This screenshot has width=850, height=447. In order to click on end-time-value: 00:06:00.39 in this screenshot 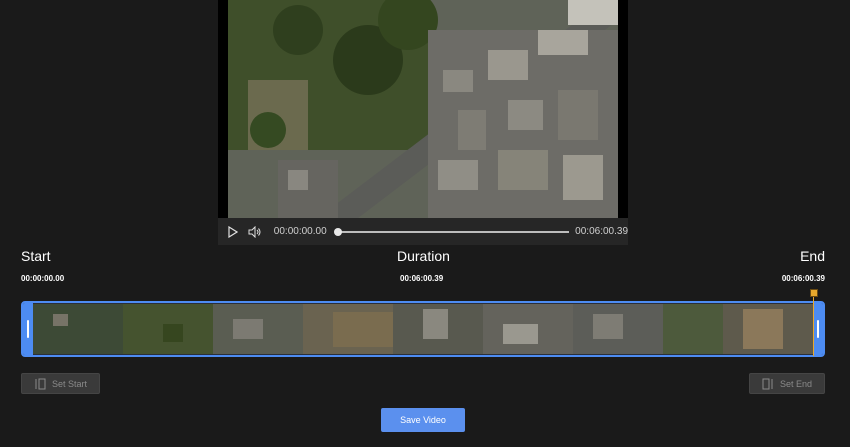, I will do `click(803, 278)`.